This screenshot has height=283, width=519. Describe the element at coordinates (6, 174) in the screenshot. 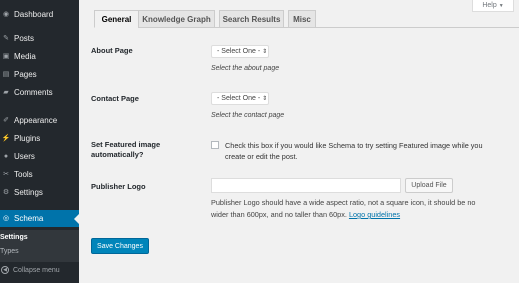

I see `wrench-icon: ✂` at that location.